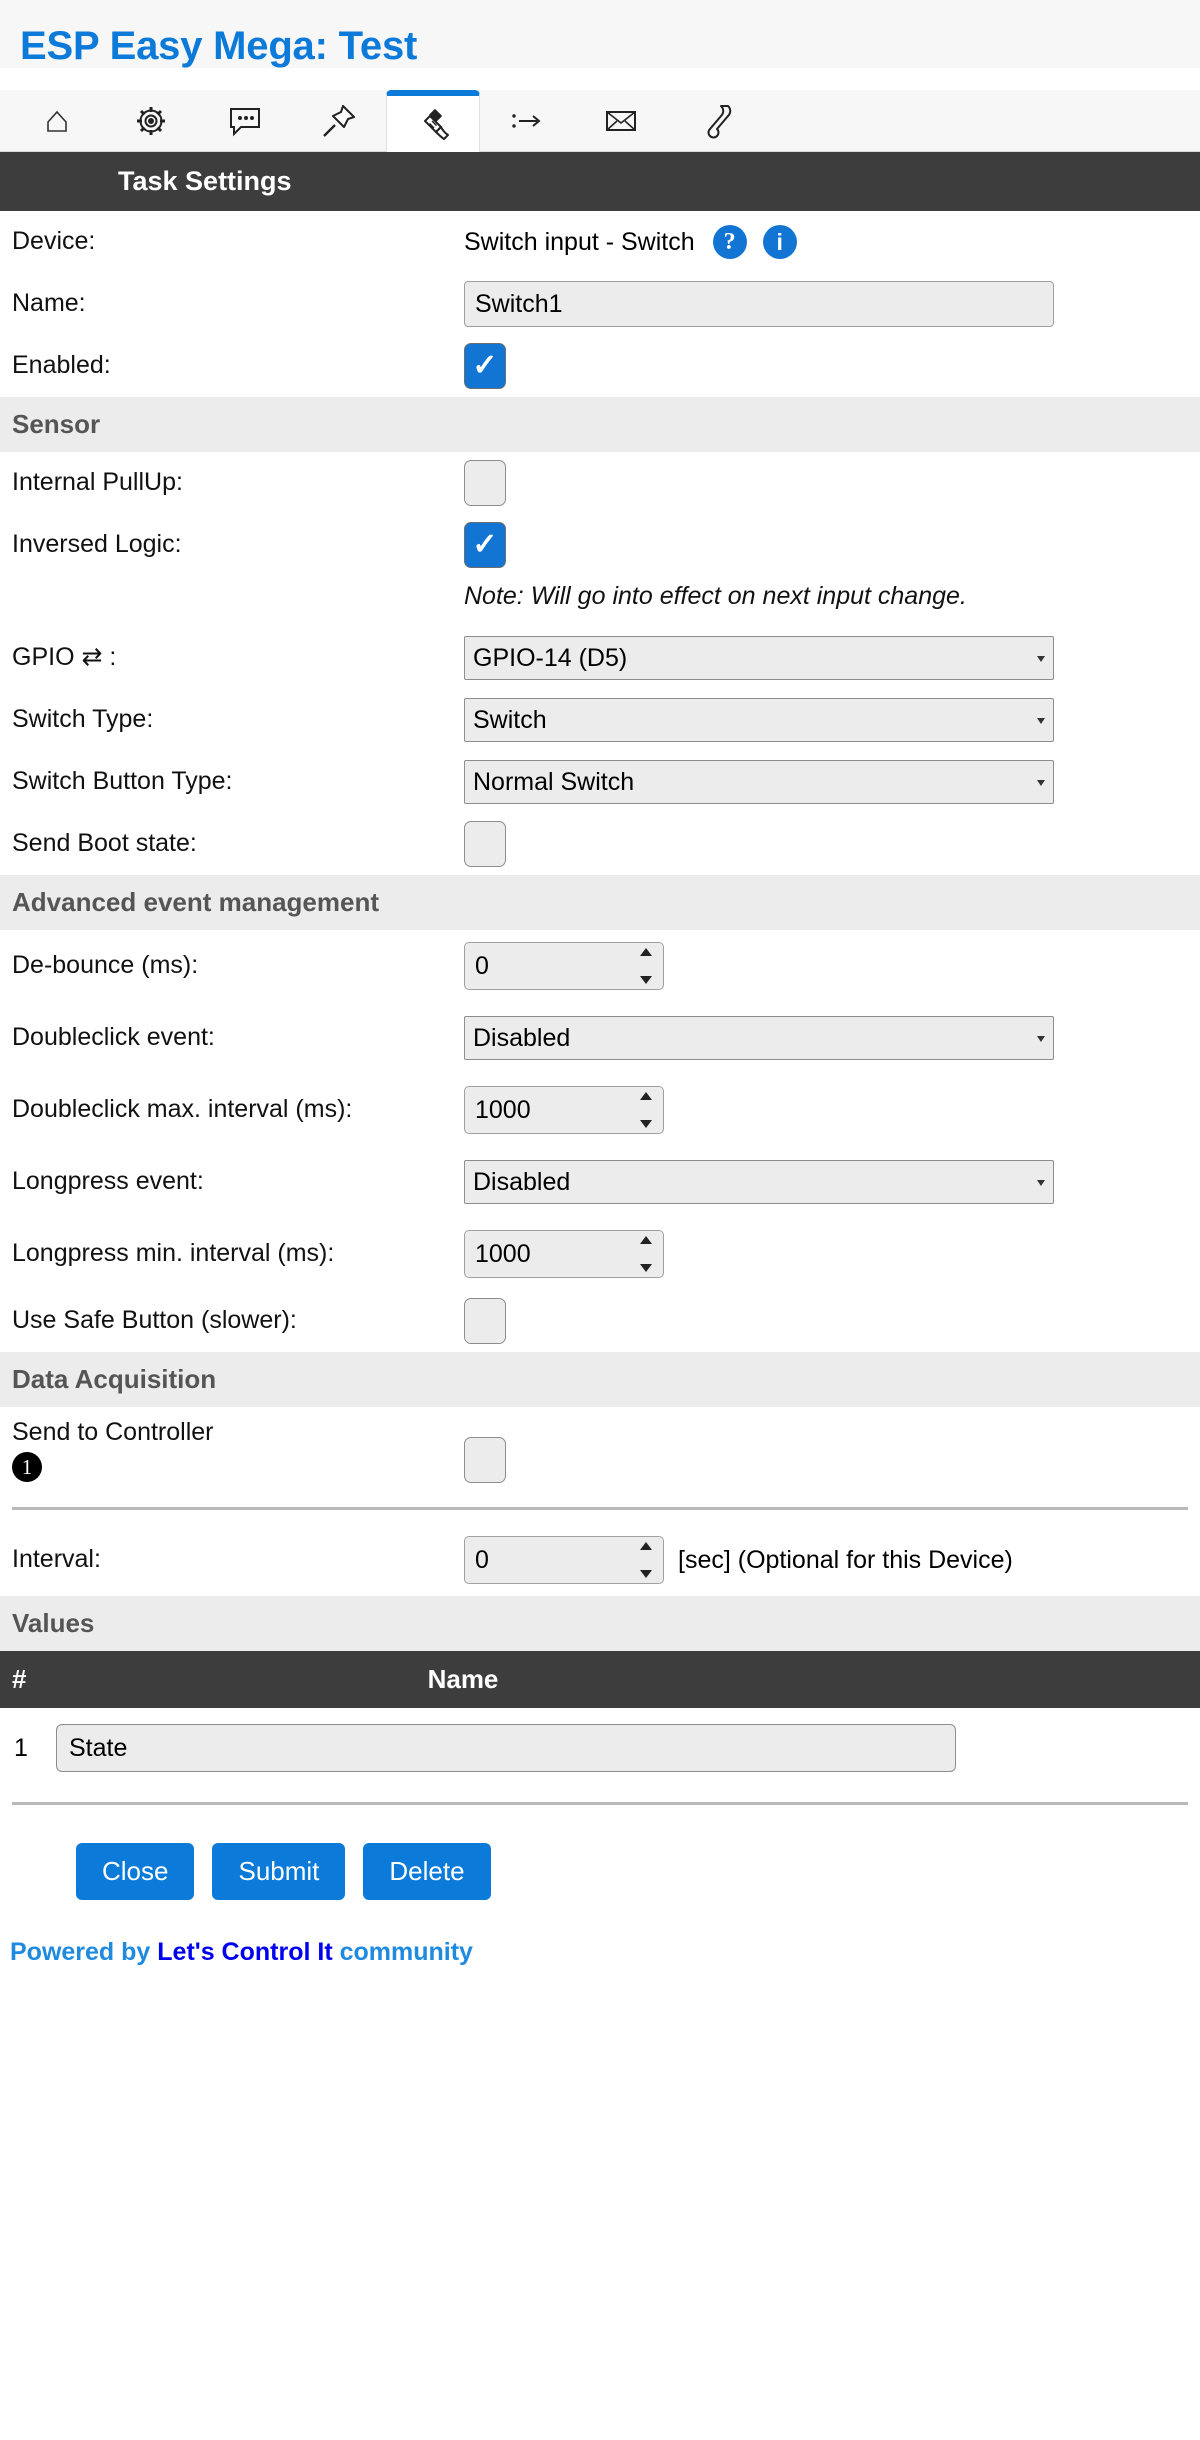  Describe the element at coordinates (485, 483) in the screenshot. I see `internal-pullup-checkbox: ✓` at that location.